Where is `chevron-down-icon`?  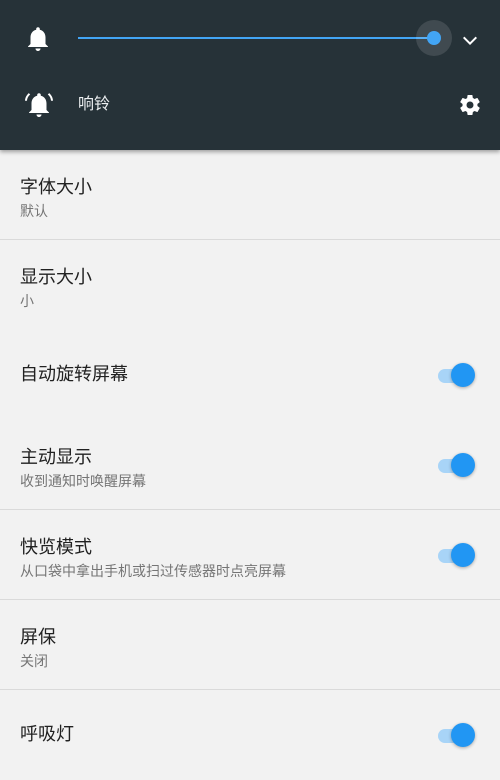
chevron-down-icon is located at coordinates (470, 40).